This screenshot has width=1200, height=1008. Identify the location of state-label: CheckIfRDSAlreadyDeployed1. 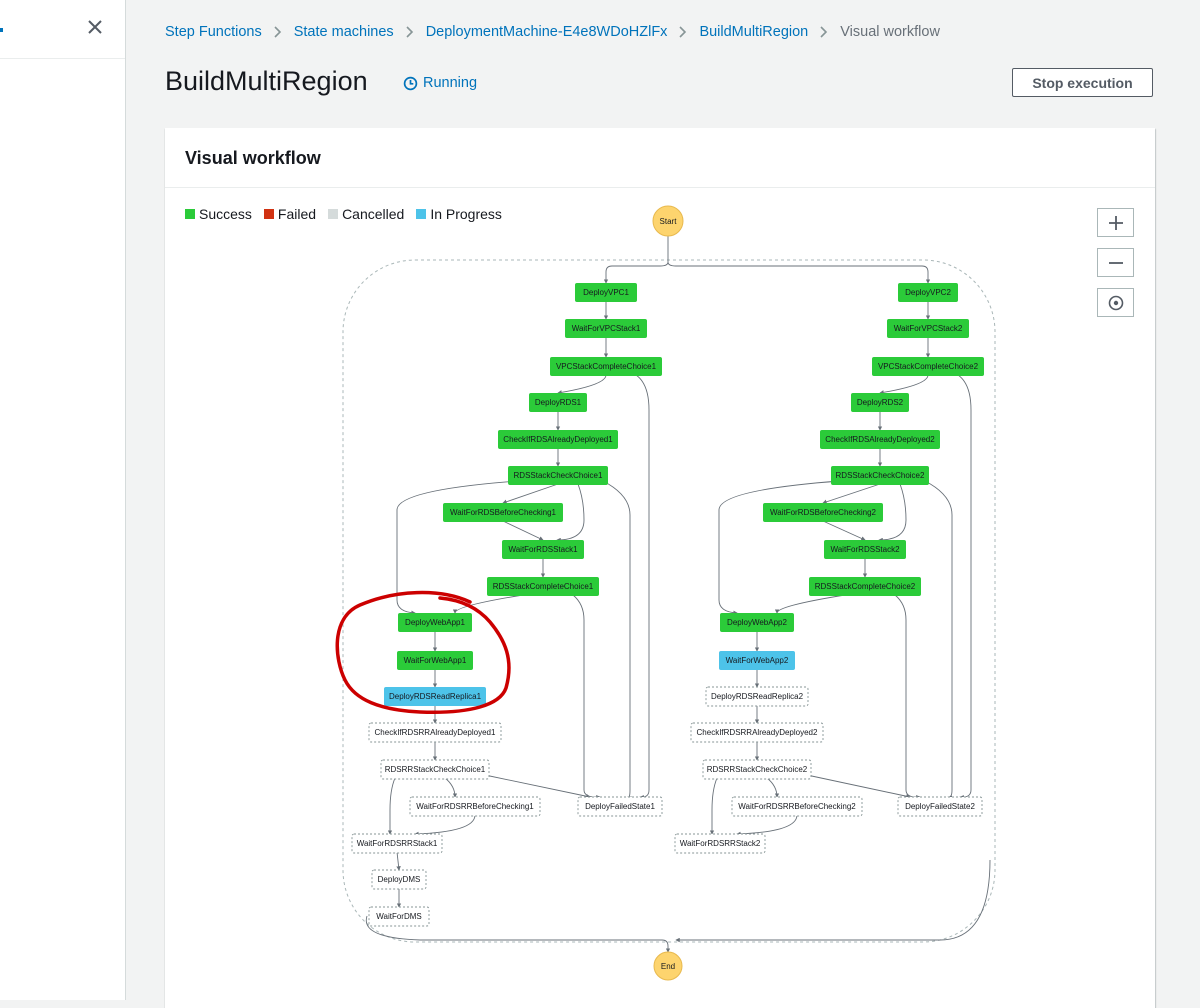
(558, 439).